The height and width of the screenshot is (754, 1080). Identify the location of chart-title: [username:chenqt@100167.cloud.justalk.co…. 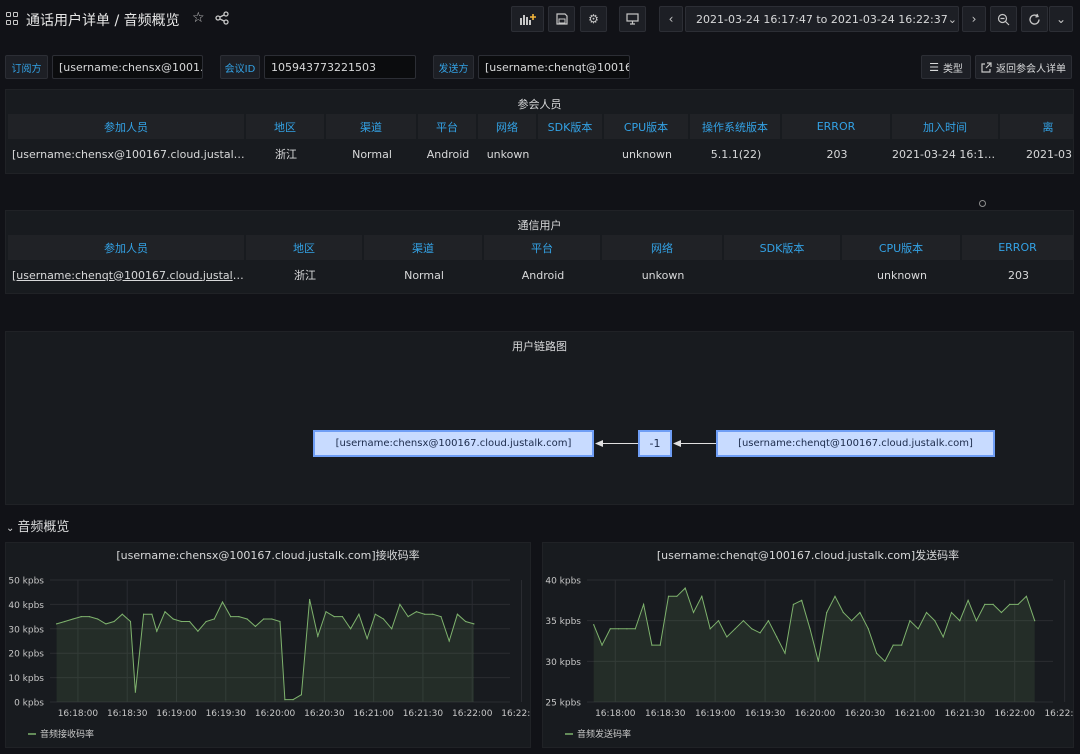
(808, 555).